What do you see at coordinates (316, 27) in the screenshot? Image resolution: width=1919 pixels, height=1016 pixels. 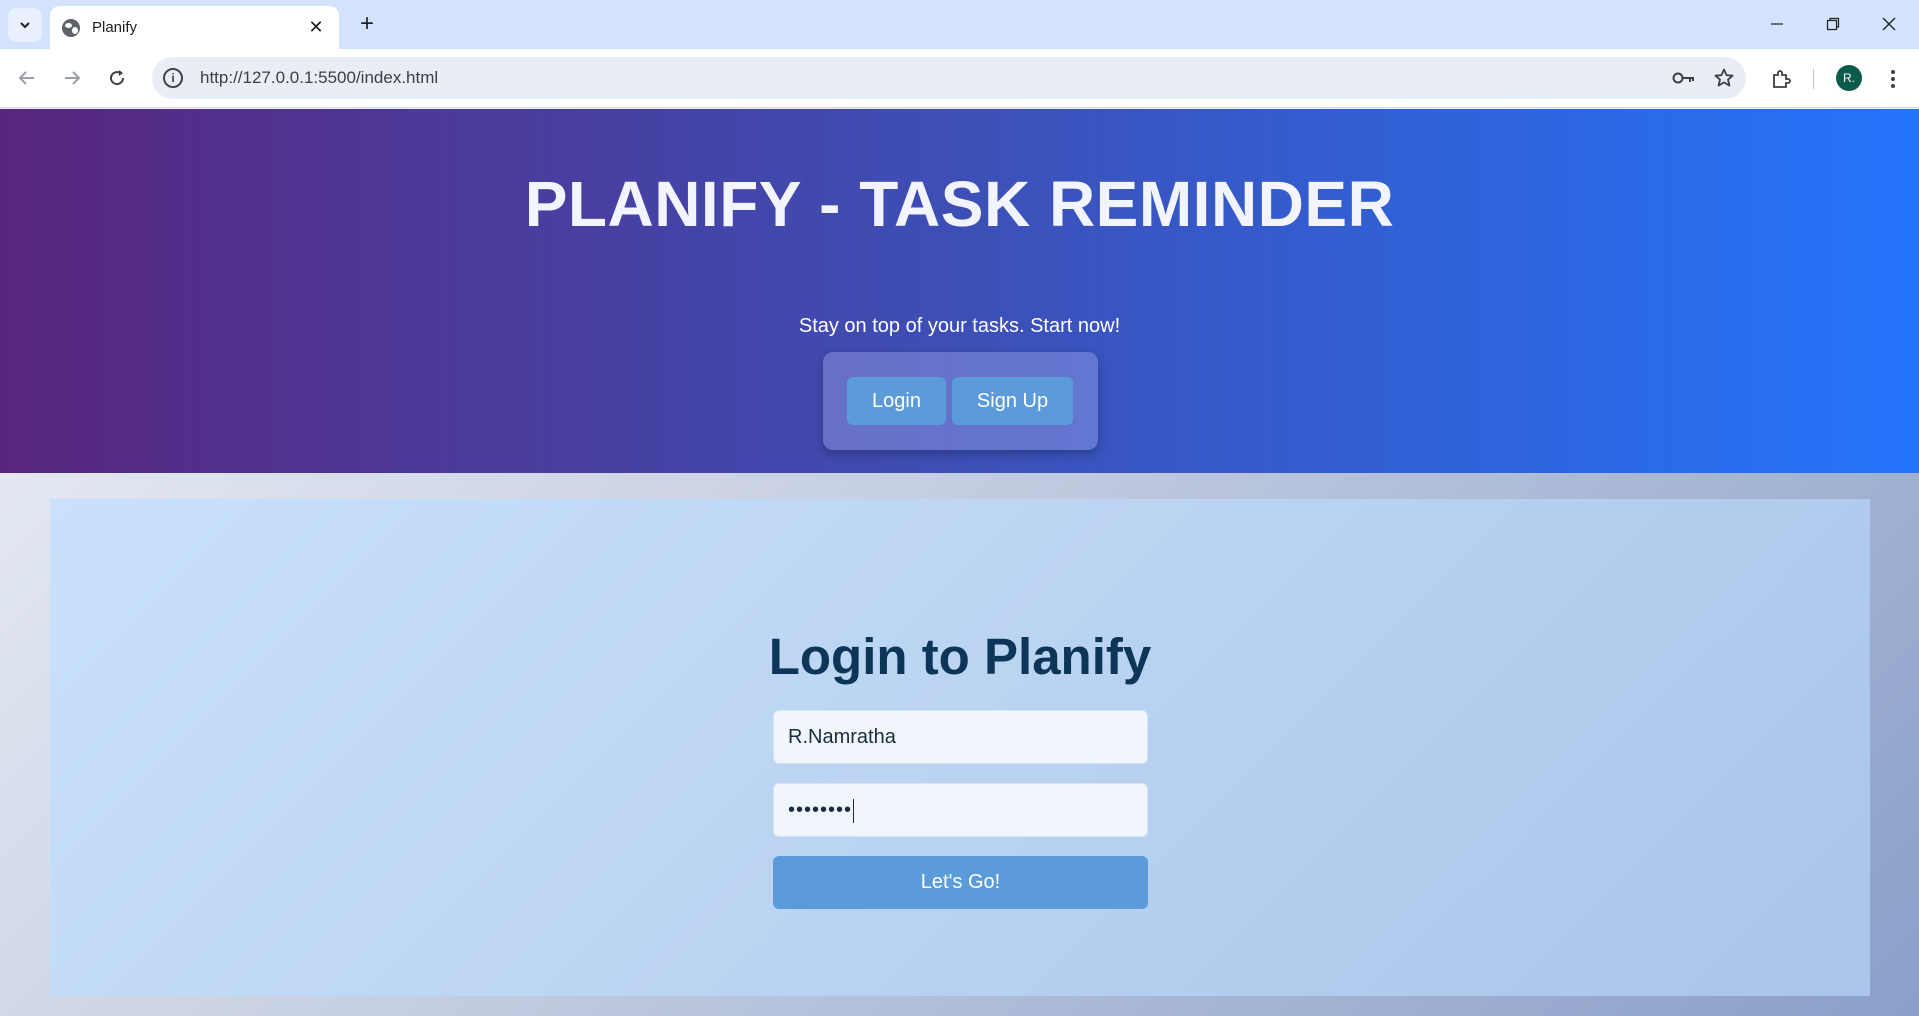 I see `close-icon: ✕` at bounding box center [316, 27].